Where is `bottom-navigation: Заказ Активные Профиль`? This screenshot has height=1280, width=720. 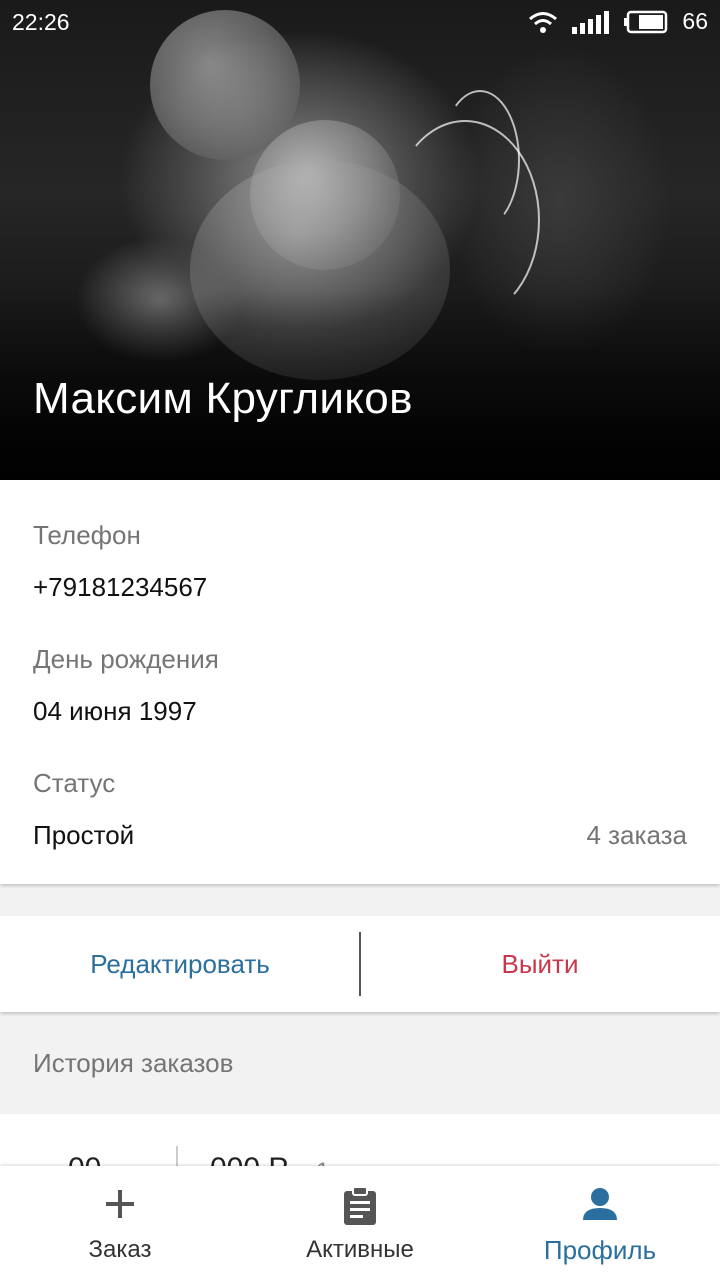
bottom-navigation: Заказ Активные Профиль is located at coordinates (360, 1223).